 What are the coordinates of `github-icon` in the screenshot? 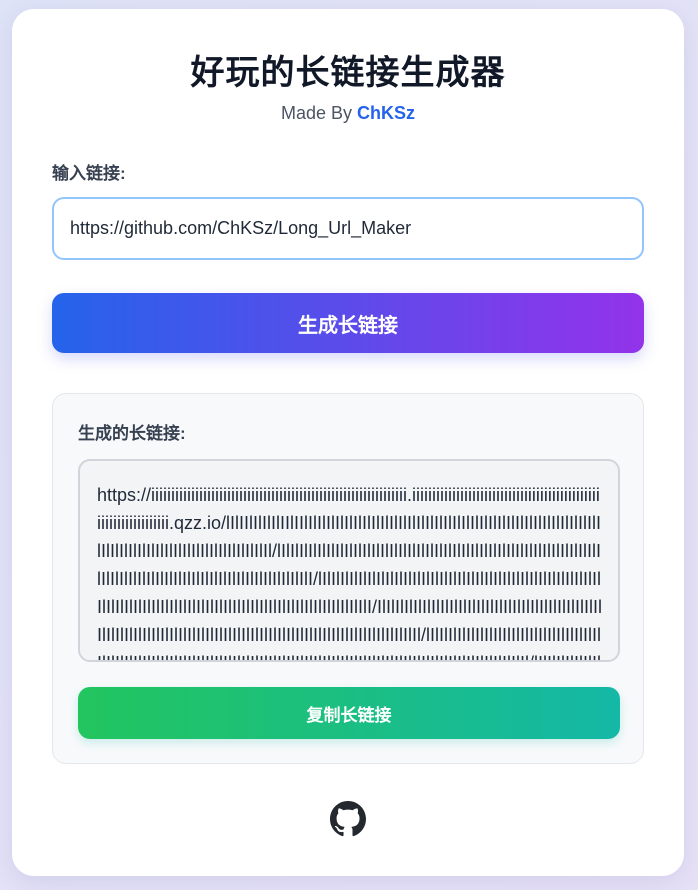 It's located at (348, 819).